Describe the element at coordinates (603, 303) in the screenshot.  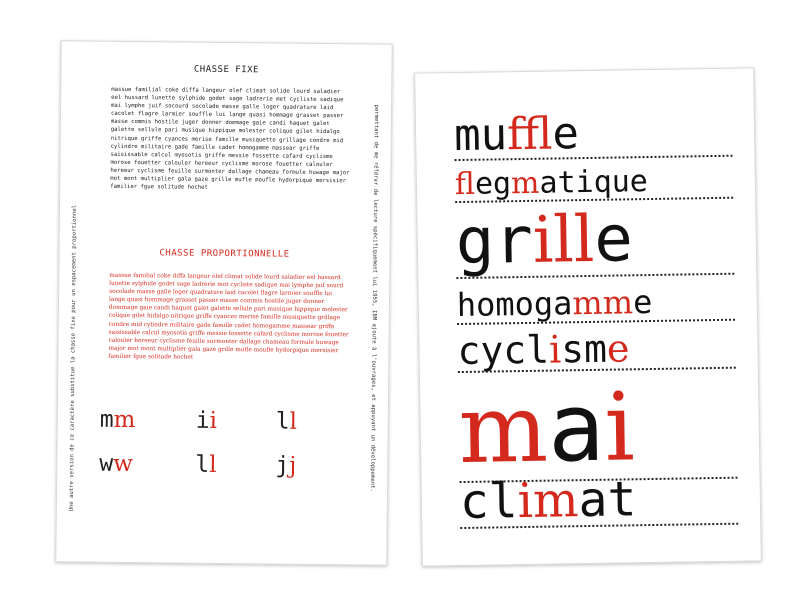
I see `word-3-part-1: mm` at that location.